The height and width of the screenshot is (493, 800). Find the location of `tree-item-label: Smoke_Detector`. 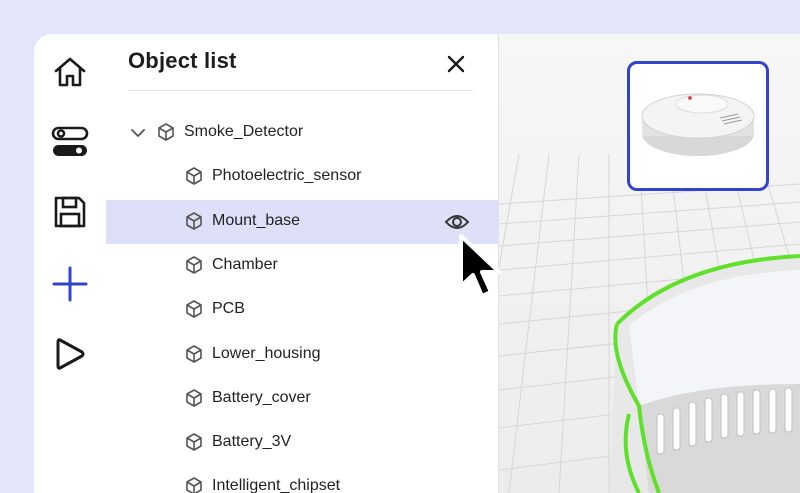

tree-item-label: Smoke_Detector is located at coordinates (244, 131).